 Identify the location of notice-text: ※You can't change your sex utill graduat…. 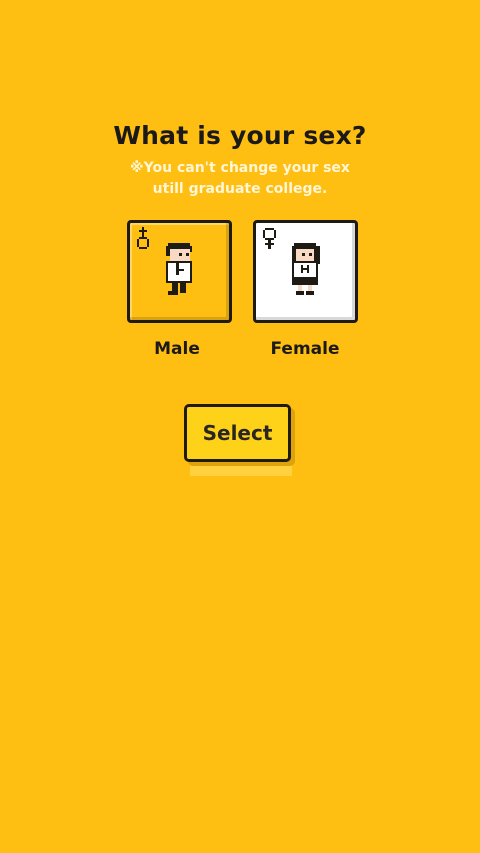
(240, 179).